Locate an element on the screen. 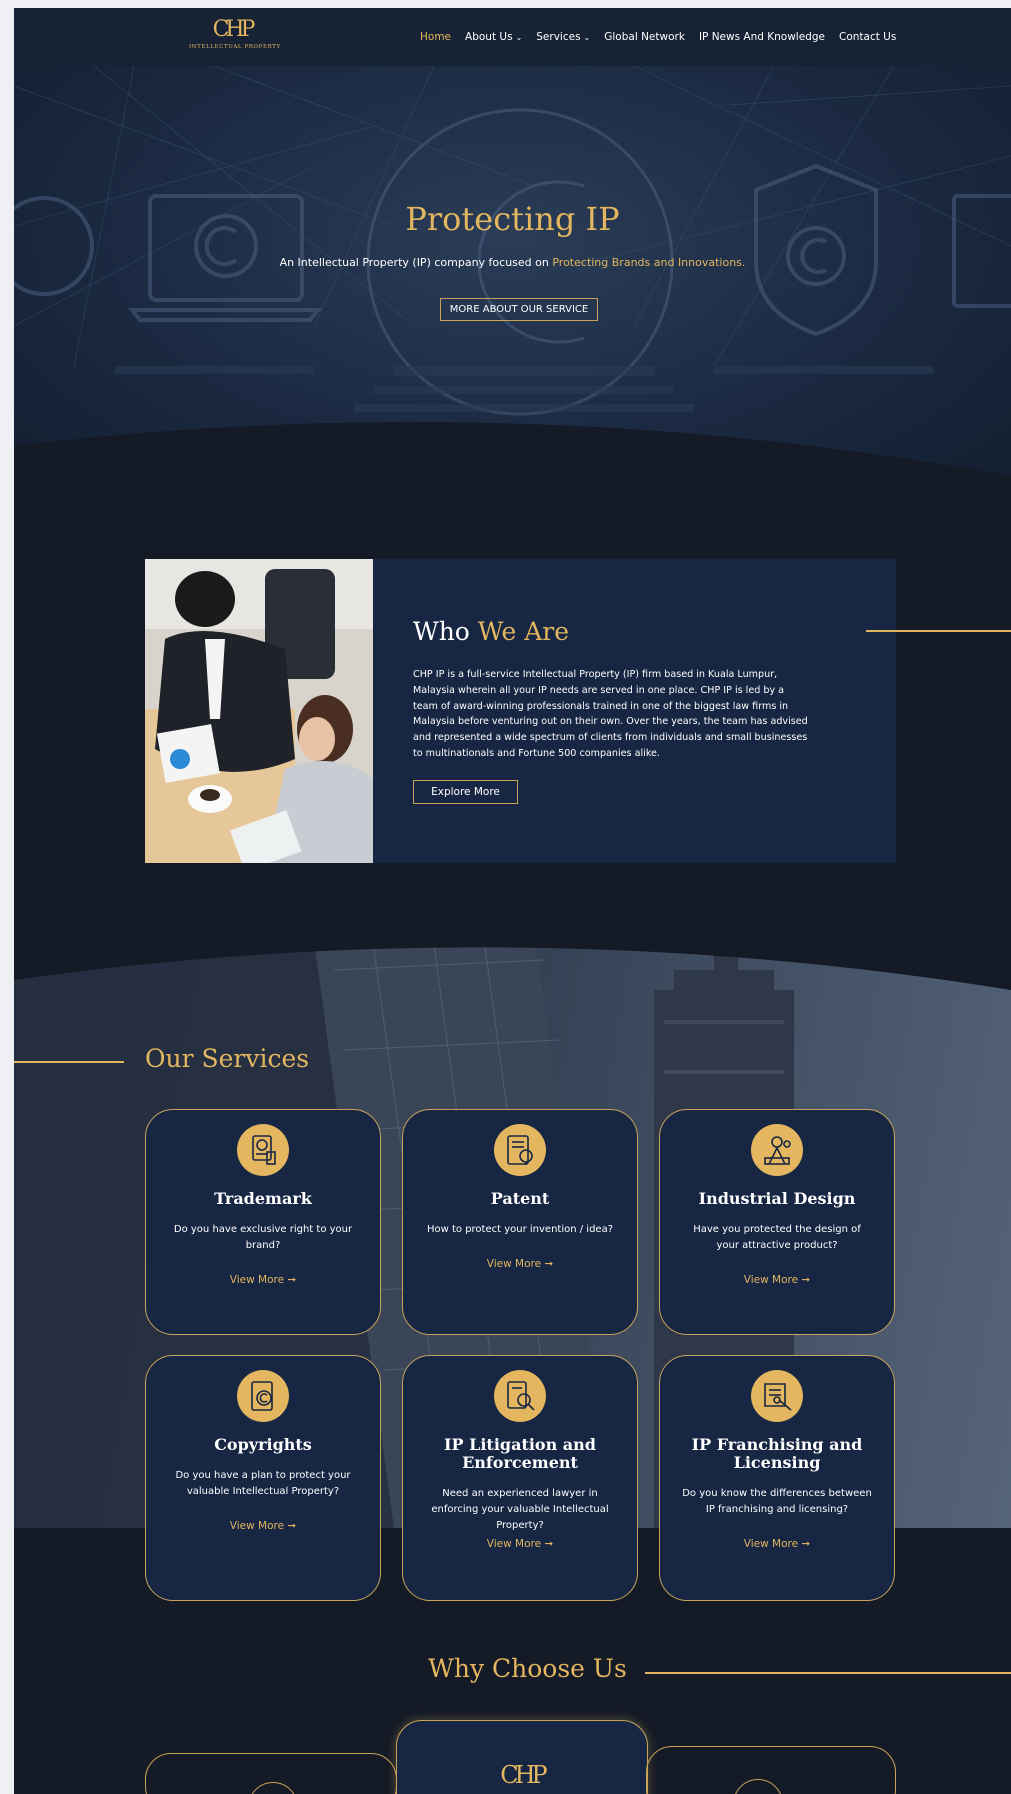 The width and height of the screenshot is (1011, 1794). nav-home: Home is located at coordinates (435, 37).